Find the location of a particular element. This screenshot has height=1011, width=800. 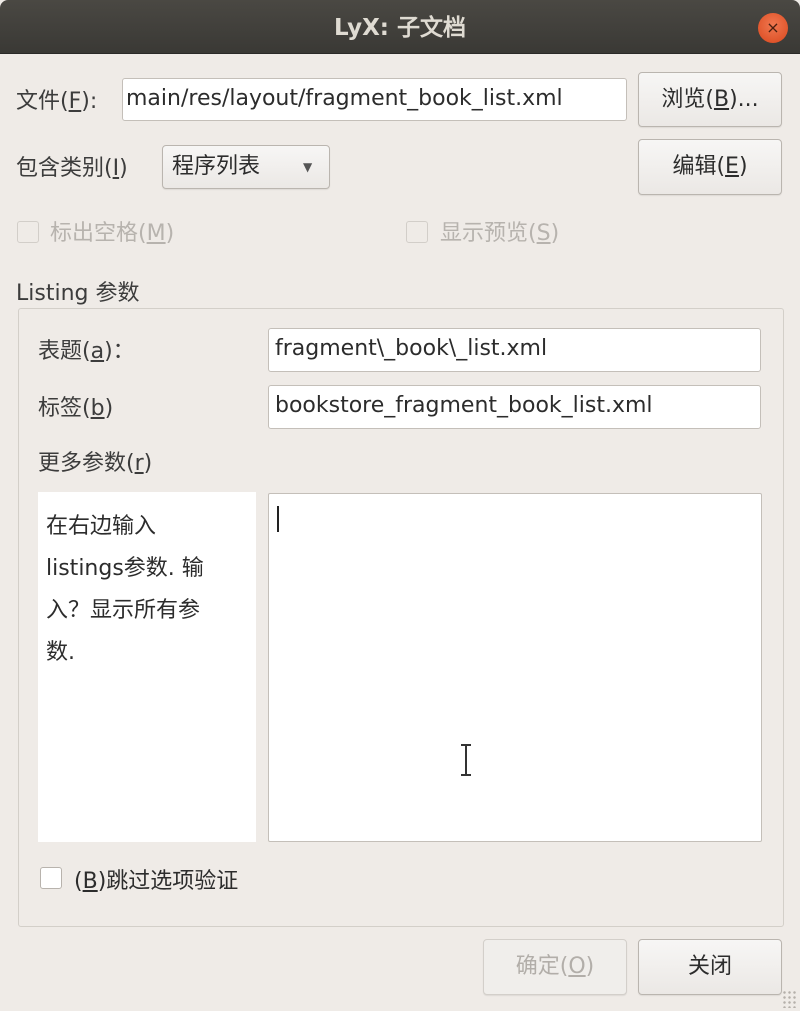

help-line: 入？显示所有参 is located at coordinates (123, 610).